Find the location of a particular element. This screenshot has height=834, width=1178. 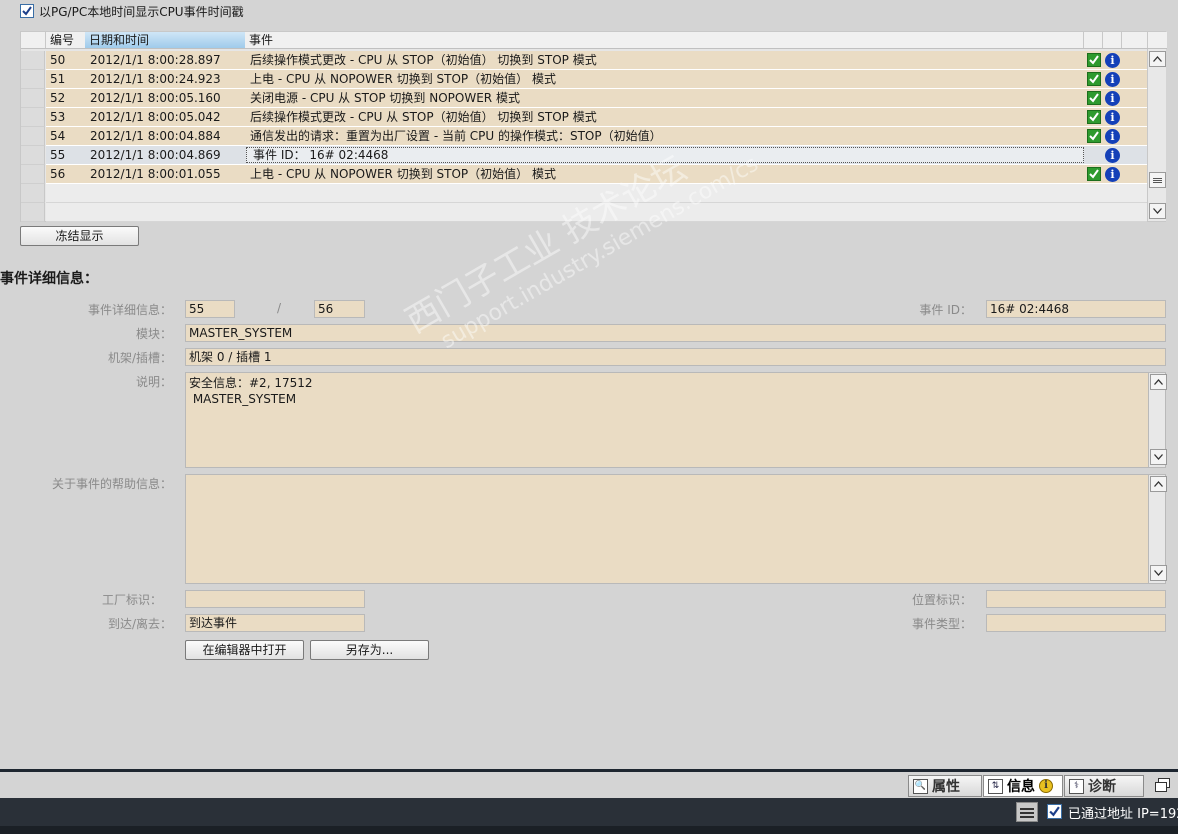

table-header: 编号 日期和时间 事件 is located at coordinates (594, 40).